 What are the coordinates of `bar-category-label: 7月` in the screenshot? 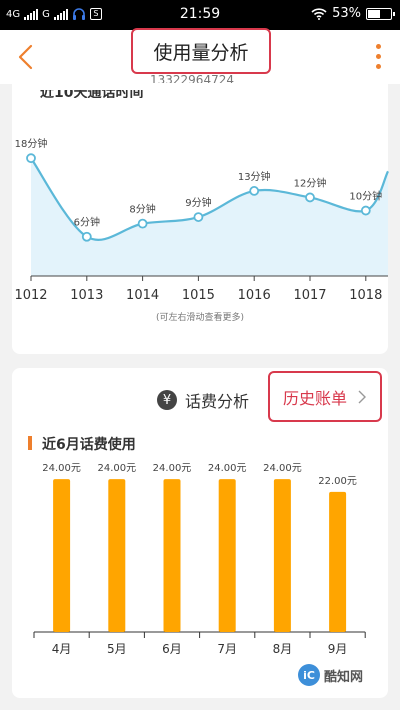 It's located at (227, 649).